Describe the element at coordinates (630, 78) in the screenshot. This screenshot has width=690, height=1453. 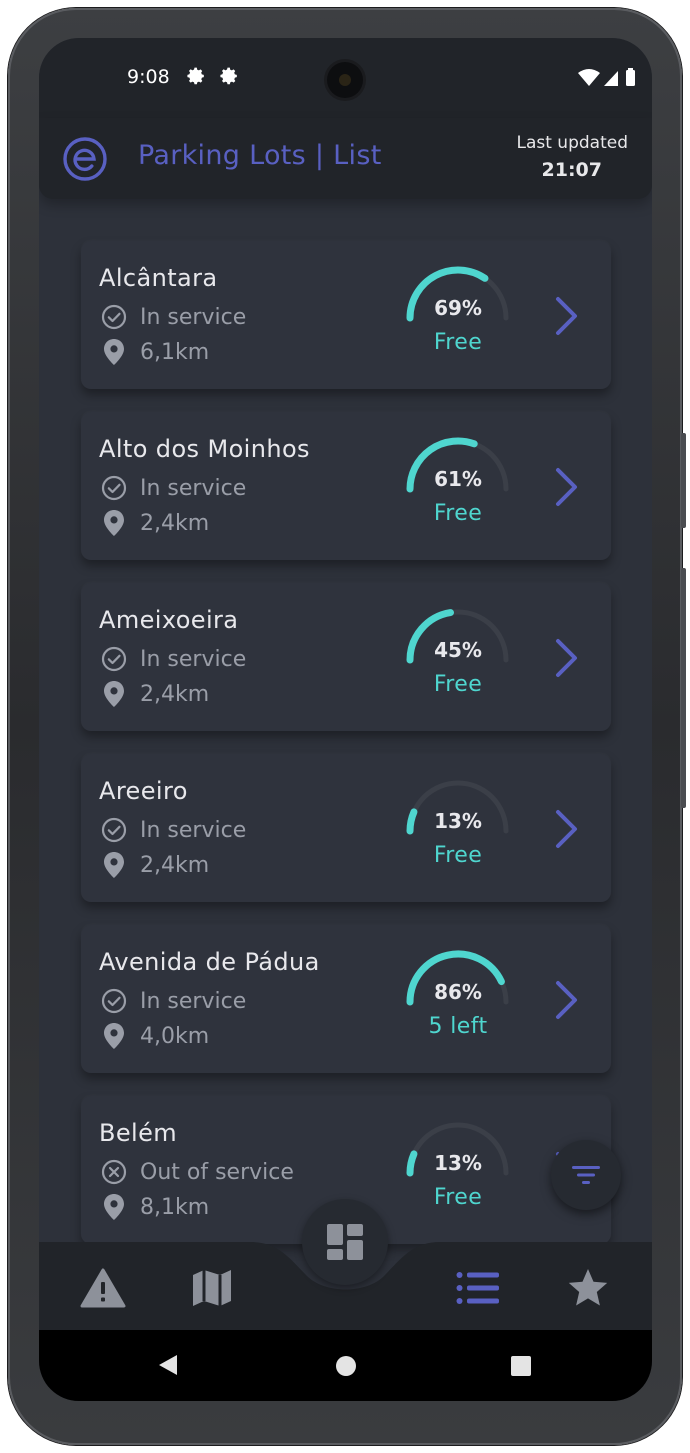
I see `battery-icon` at that location.